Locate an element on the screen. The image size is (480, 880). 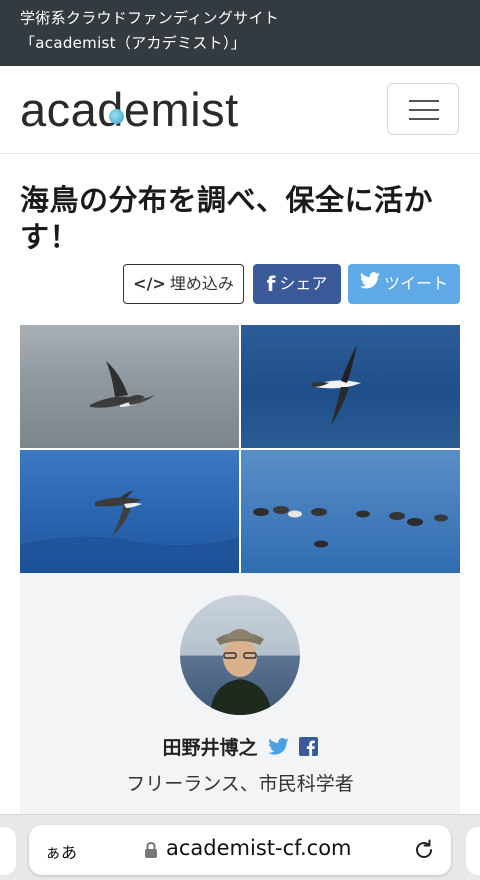
next-tab-edge is located at coordinates (473, 851).